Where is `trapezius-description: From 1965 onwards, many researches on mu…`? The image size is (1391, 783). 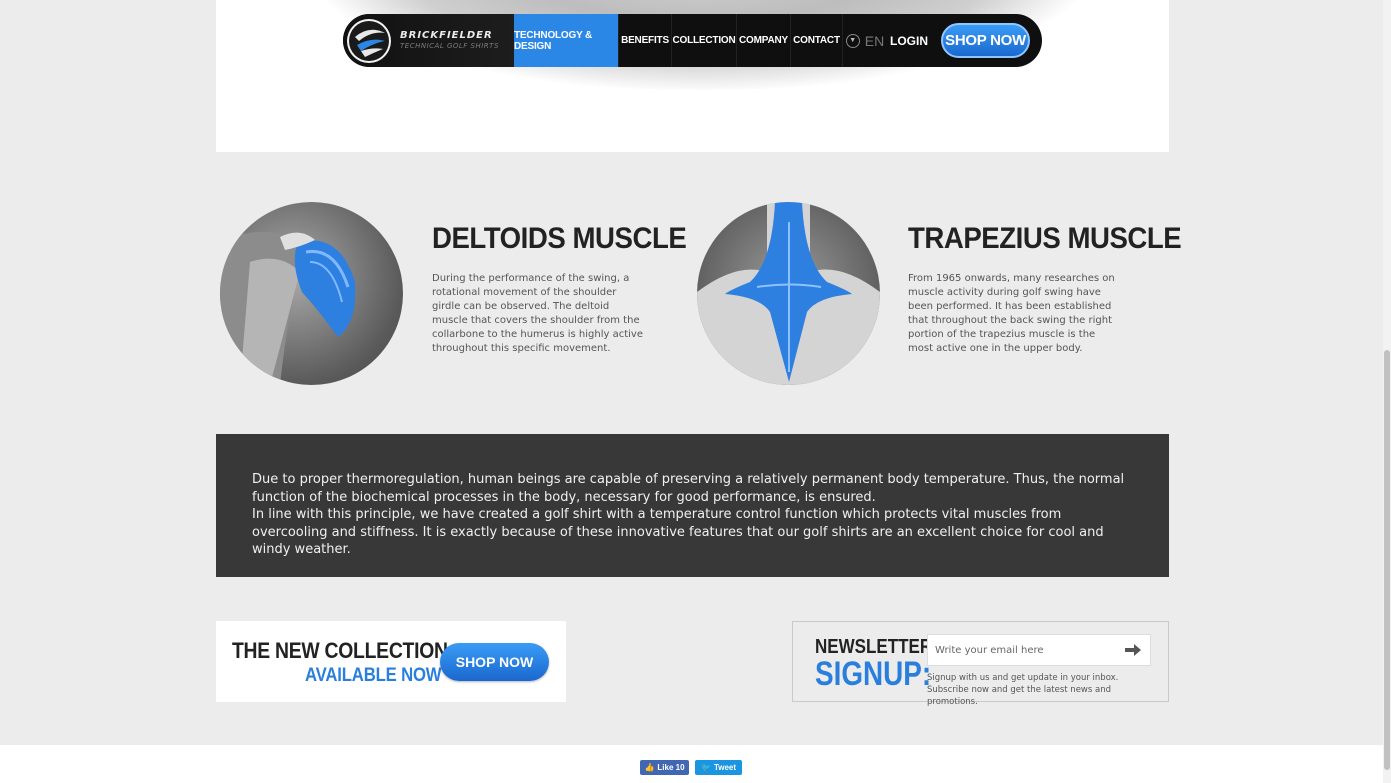 trapezius-description: From 1965 onwards, many researches on mu… is located at coordinates (1011, 313).